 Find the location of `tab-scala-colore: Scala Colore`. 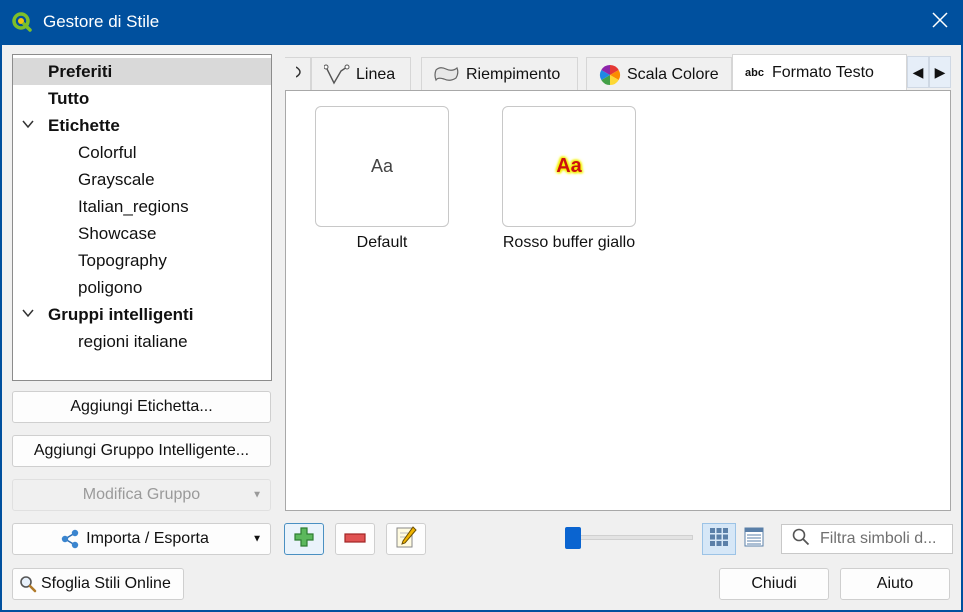

tab-scala-colore: Scala Colore is located at coordinates (659, 74).